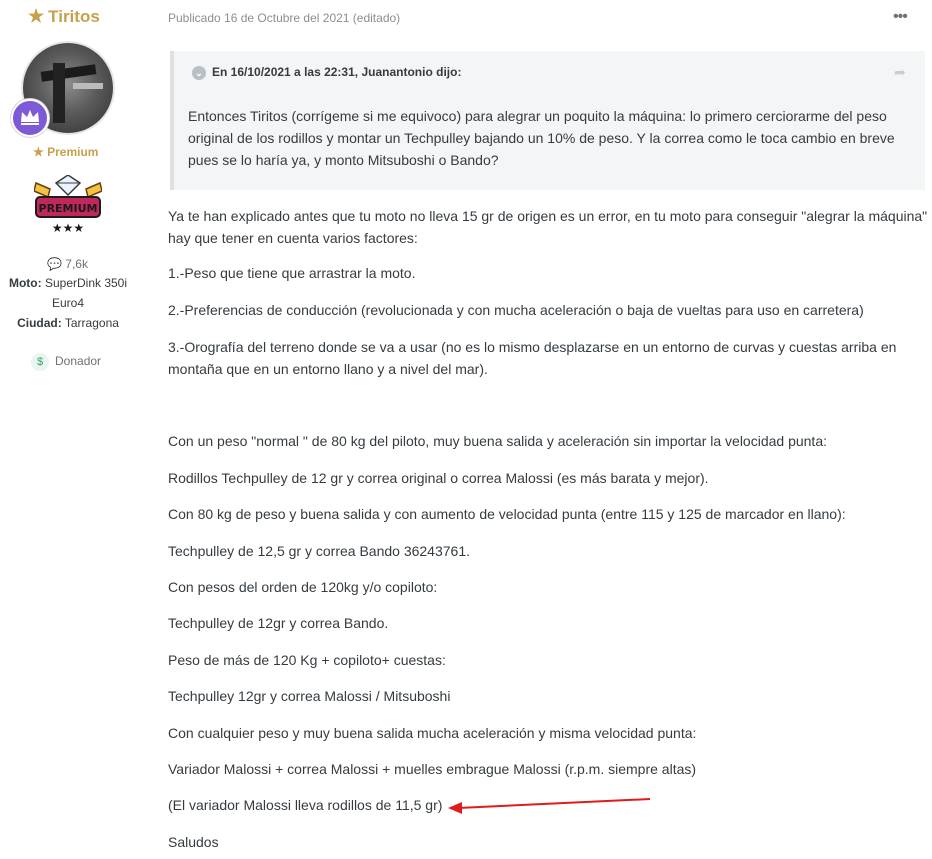  What do you see at coordinates (549, 806) in the screenshot?
I see `red-arrow-annotation` at bounding box center [549, 806].